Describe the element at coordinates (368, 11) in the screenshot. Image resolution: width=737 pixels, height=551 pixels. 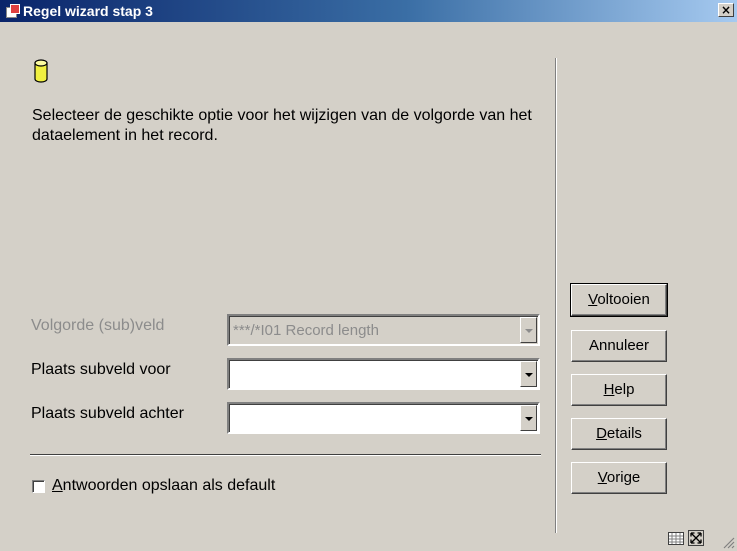
I see `title-bar: Regel wizard stap 3 ×` at that location.